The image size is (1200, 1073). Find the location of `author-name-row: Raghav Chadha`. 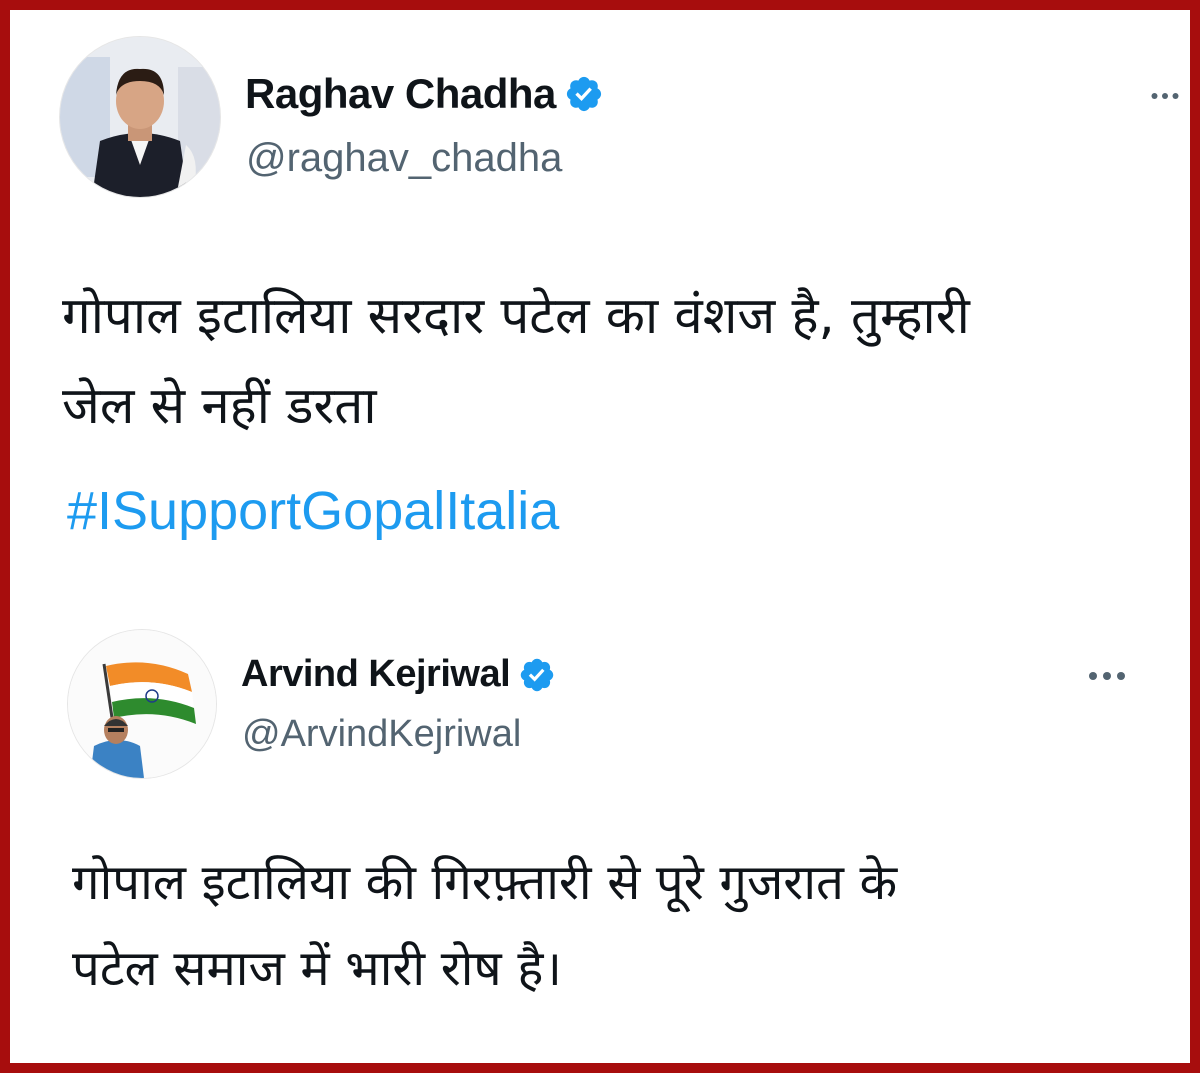

author-name-row: Raghav Chadha is located at coordinates (424, 94).